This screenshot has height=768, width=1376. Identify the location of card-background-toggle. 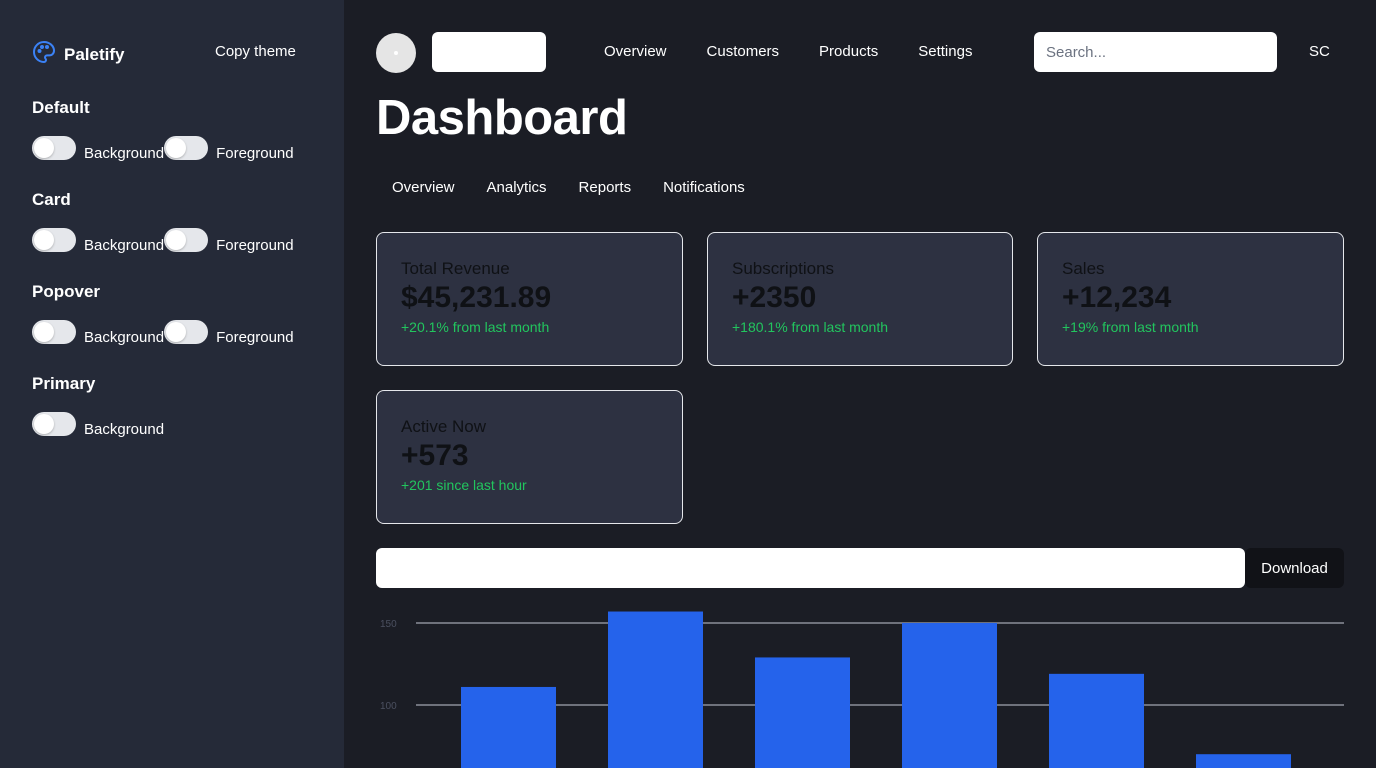
(54, 240).